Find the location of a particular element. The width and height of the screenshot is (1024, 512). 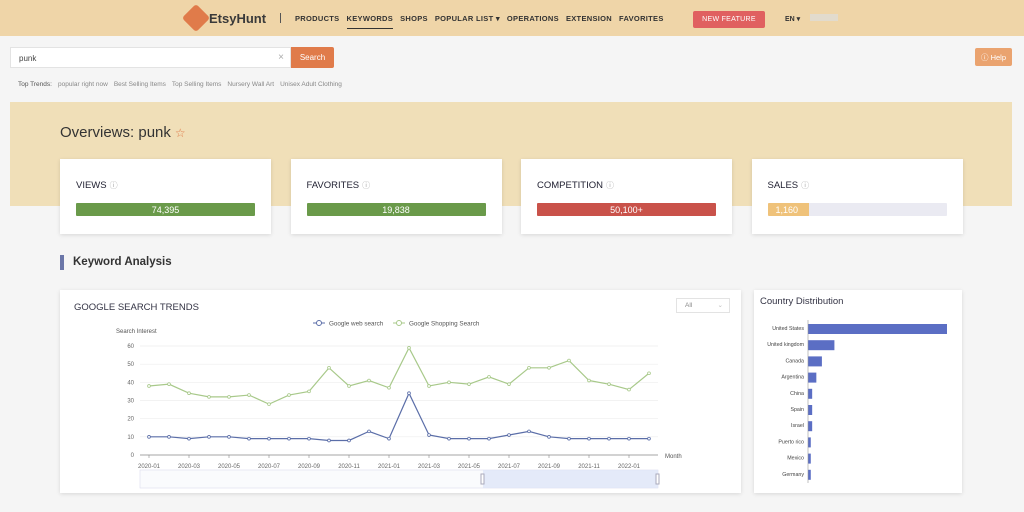

stat-value: 1,160 is located at coordinates (788, 209).